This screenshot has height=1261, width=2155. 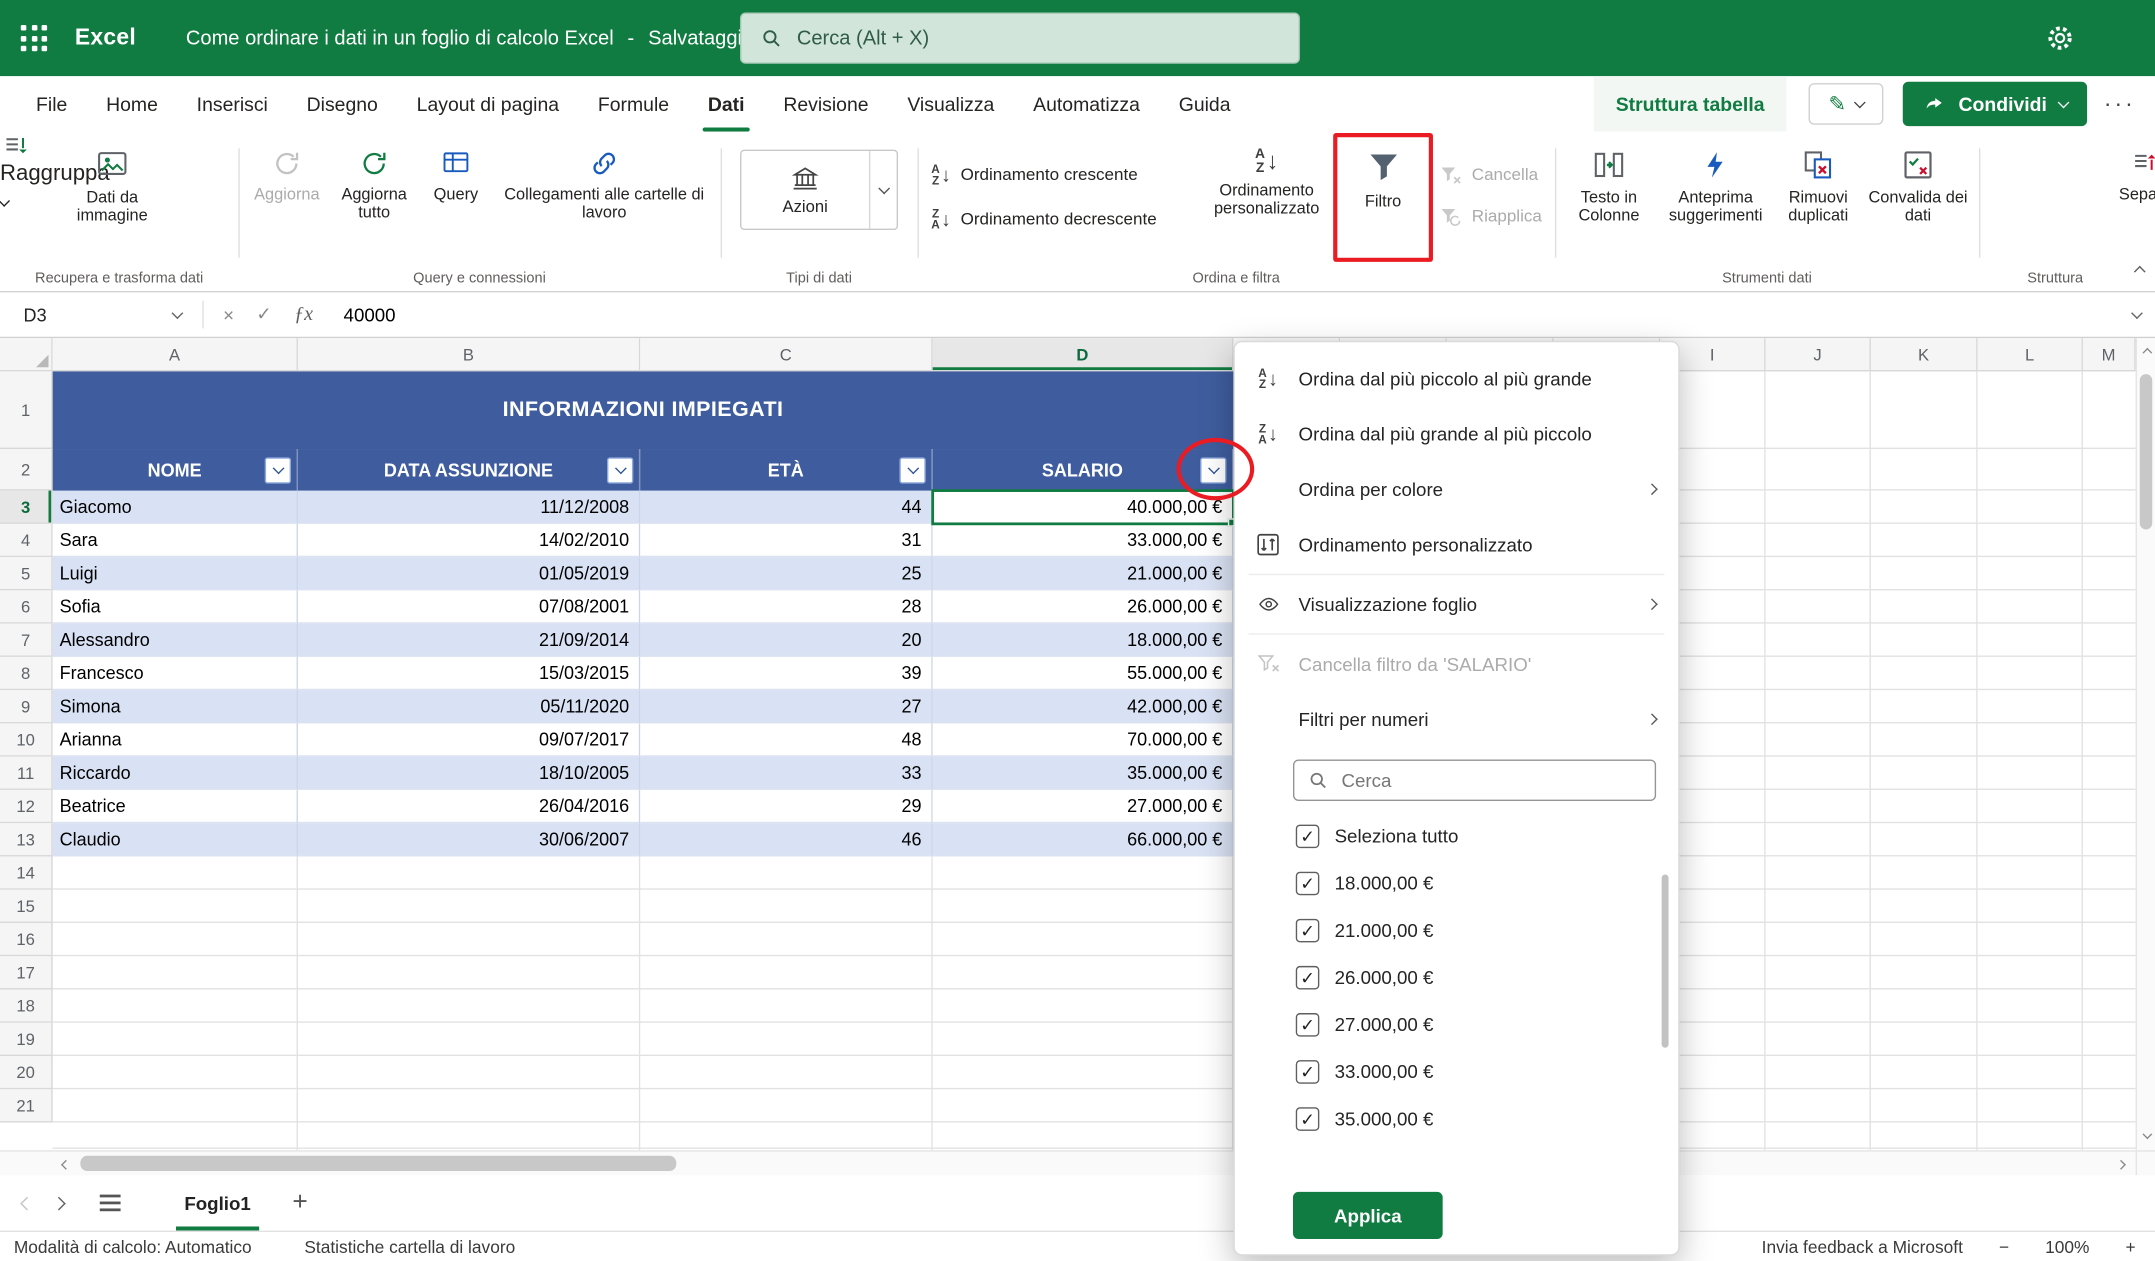 What do you see at coordinates (26, 410) in the screenshot?
I see `row-header-1: 1` at bounding box center [26, 410].